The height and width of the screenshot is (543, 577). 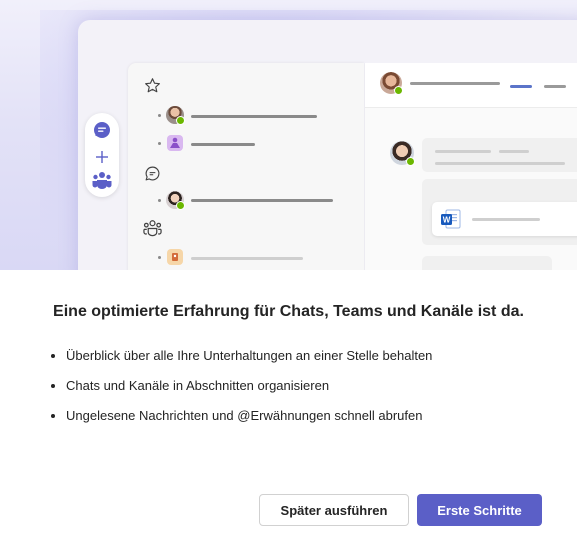 I want to click on svg-text: W, so click(x=447, y=220).